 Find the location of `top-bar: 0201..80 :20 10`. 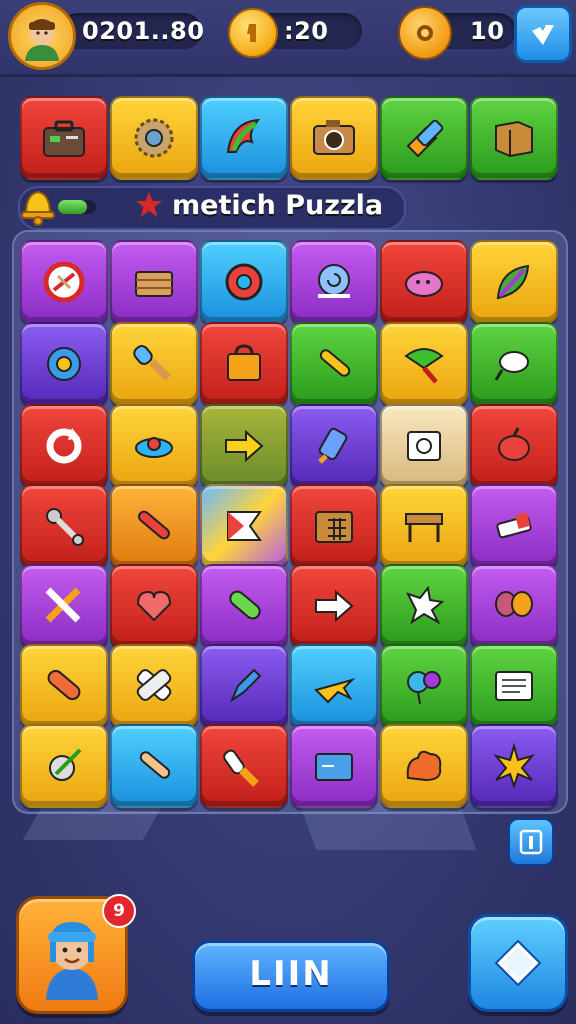

top-bar: 0201..80 :20 10 is located at coordinates (288, 38).